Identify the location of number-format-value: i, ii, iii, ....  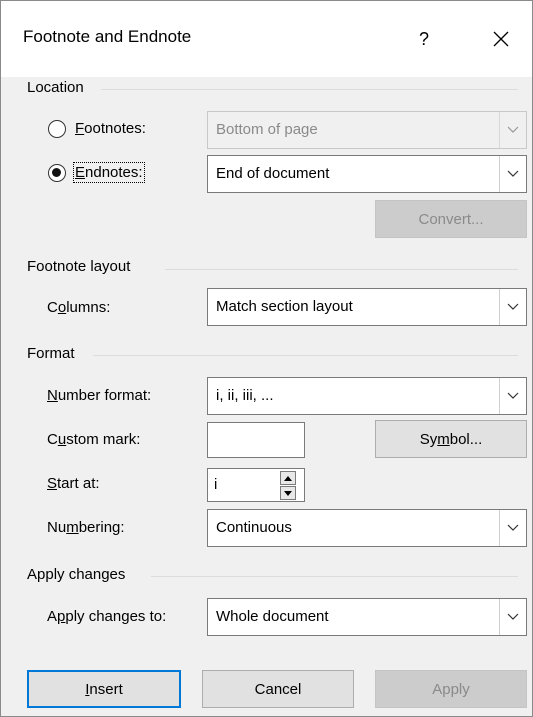
(245, 395).